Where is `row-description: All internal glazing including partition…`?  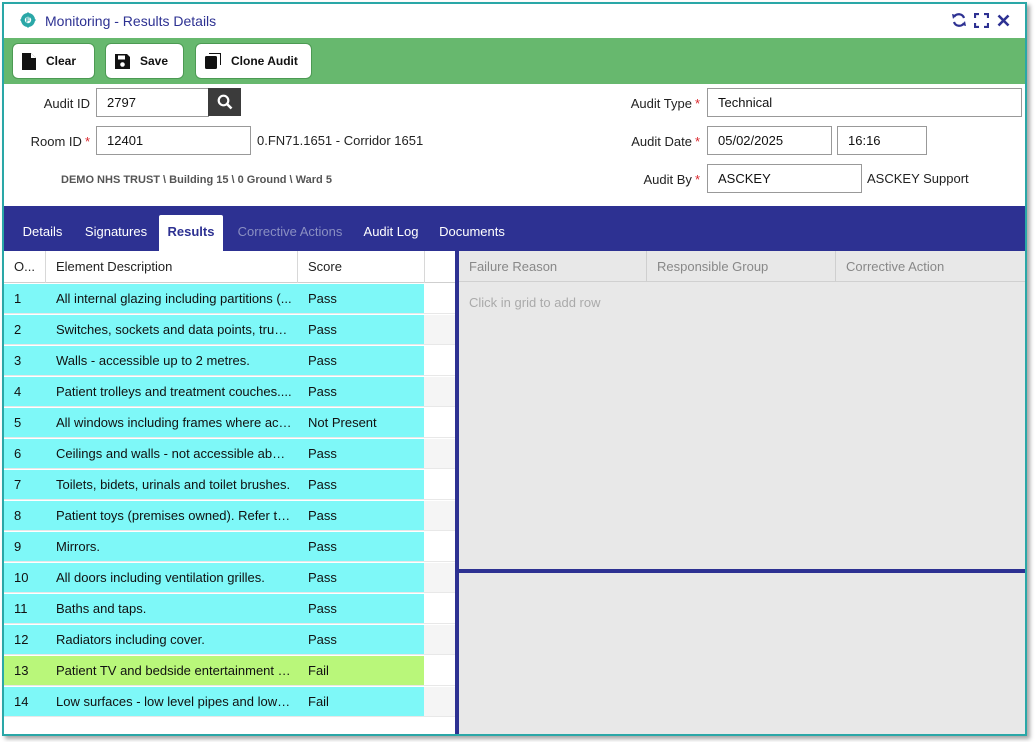
row-description: All internal glazing including partition… is located at coordinates (174, 298).